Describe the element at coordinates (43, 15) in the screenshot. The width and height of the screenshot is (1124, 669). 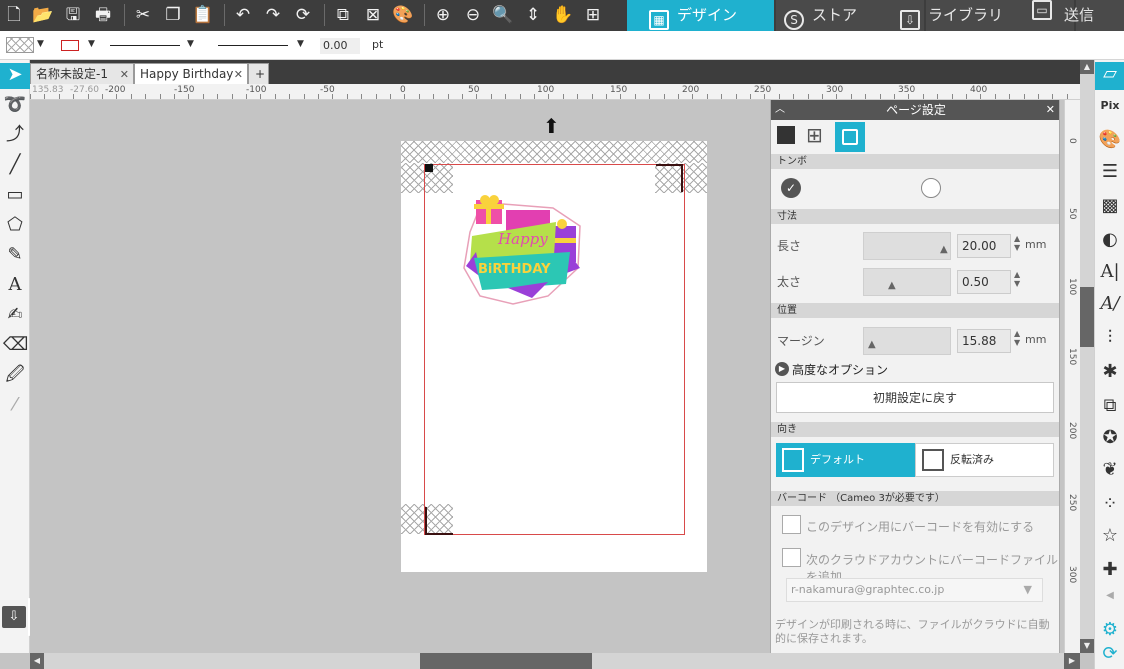
I see `open-folder-icon: 📂` at that location.